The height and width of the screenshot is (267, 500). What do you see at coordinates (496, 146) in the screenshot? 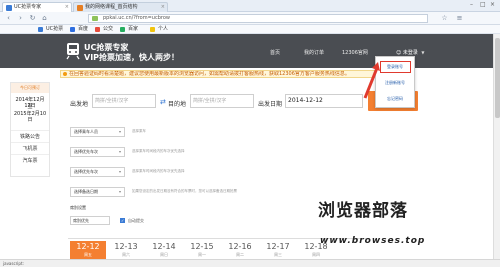
I see `scrollbar` at bounding box center [496, 146].